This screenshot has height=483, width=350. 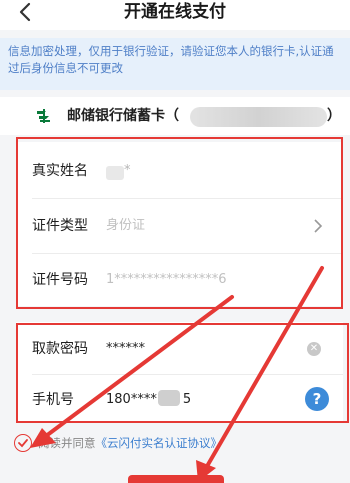 What do you see at coordinates (44, 116) in the screenshot?
I see `postal-bank-logo` at bounding box center [44, 116].